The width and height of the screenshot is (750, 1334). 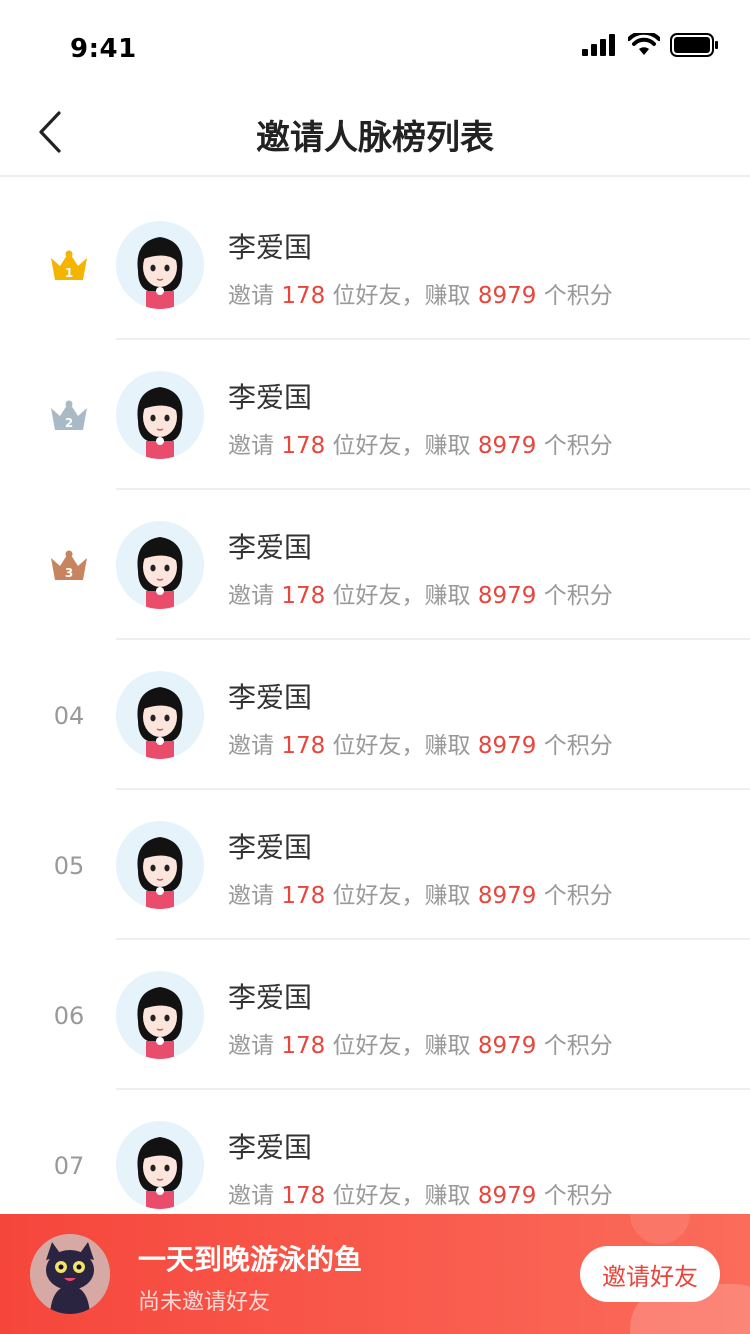 I want to click on rank-badge: 07, so click(x=69, y=1166).